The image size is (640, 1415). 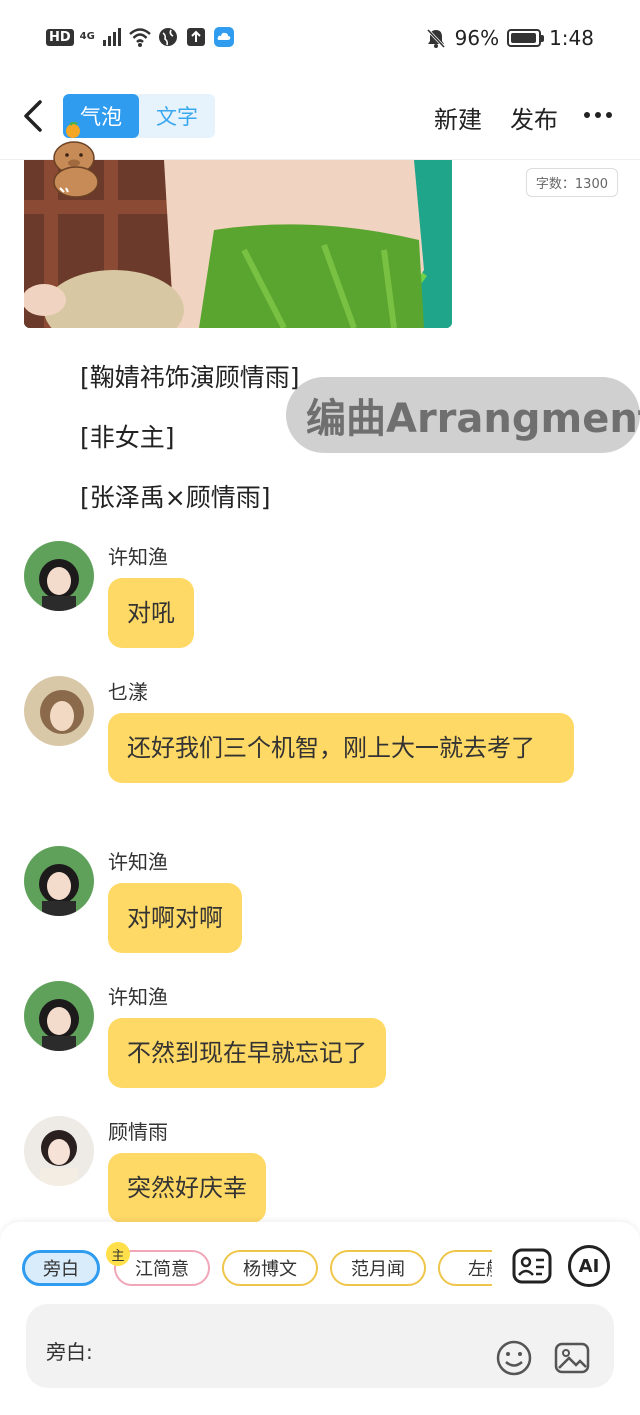 I want to click on image-icon, so click(x=572, y=1358).